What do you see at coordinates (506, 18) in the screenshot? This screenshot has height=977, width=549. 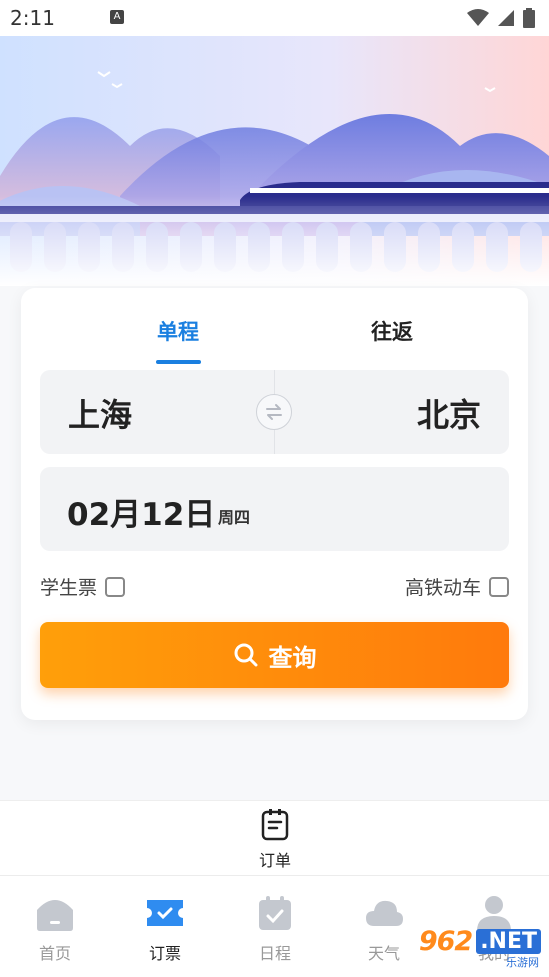 I see `signal-icon` at bounding box center [506, 18].